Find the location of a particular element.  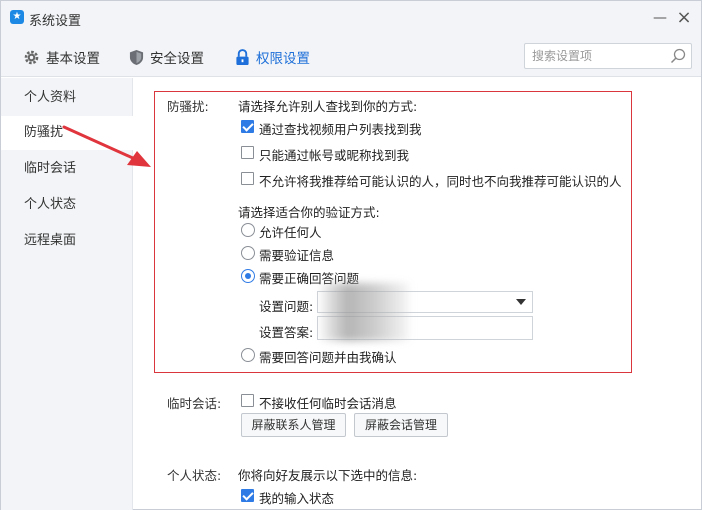

temp-session-label: 临时会话: is located at coordinates (194, 403).